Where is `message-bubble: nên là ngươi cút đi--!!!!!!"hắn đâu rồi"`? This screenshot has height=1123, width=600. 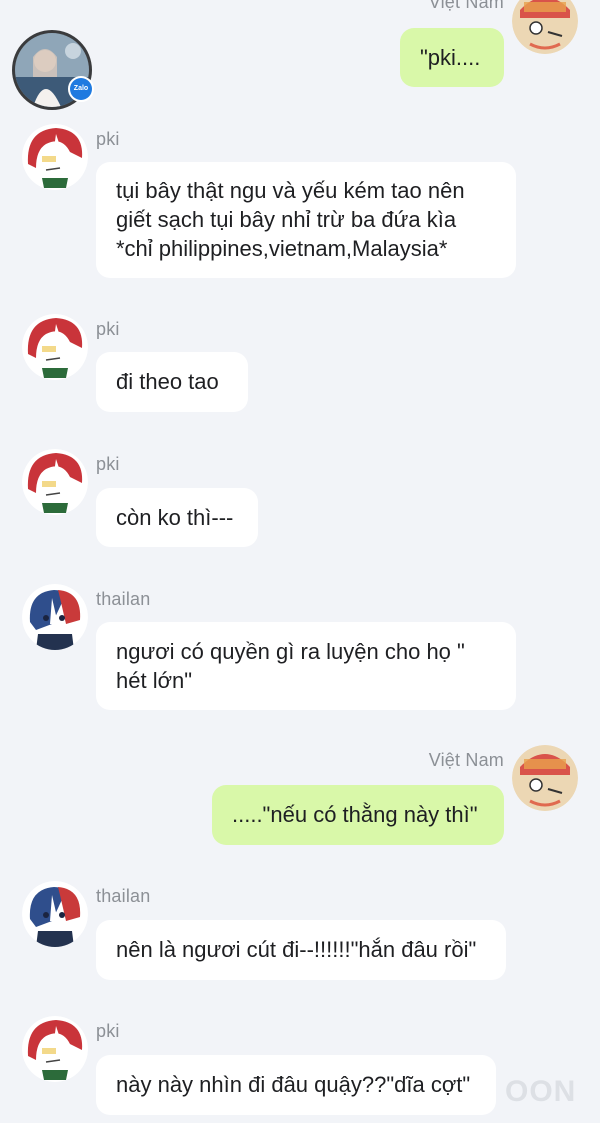 message-bubble: nên là ngươi cút đi--!!!!!!"hắn đâu rồi" is located at coordinates (301, 950).